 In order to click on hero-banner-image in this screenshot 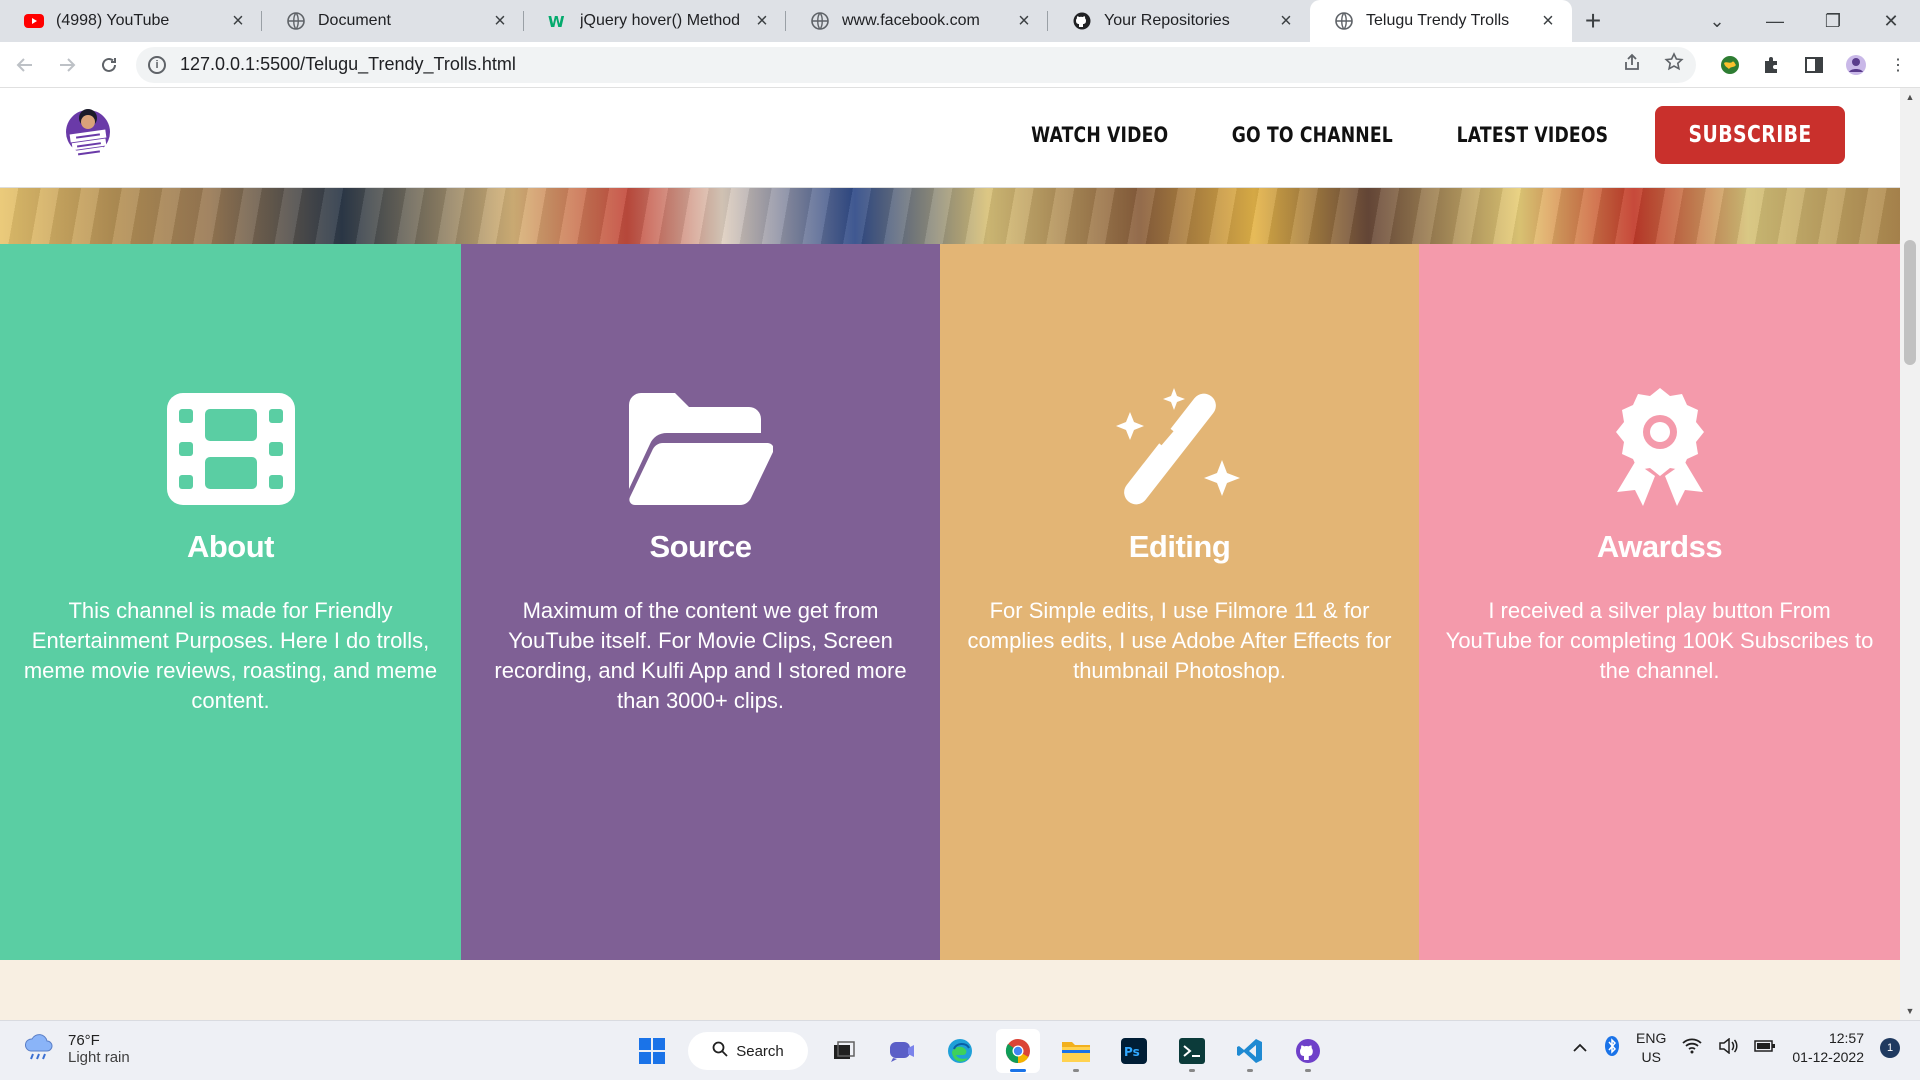, I will do `click(950, 216)`.